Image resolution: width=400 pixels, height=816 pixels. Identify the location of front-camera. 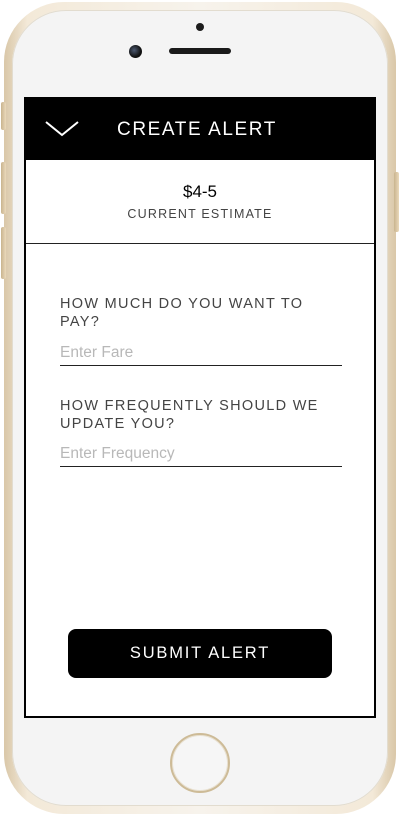
(135, 51).